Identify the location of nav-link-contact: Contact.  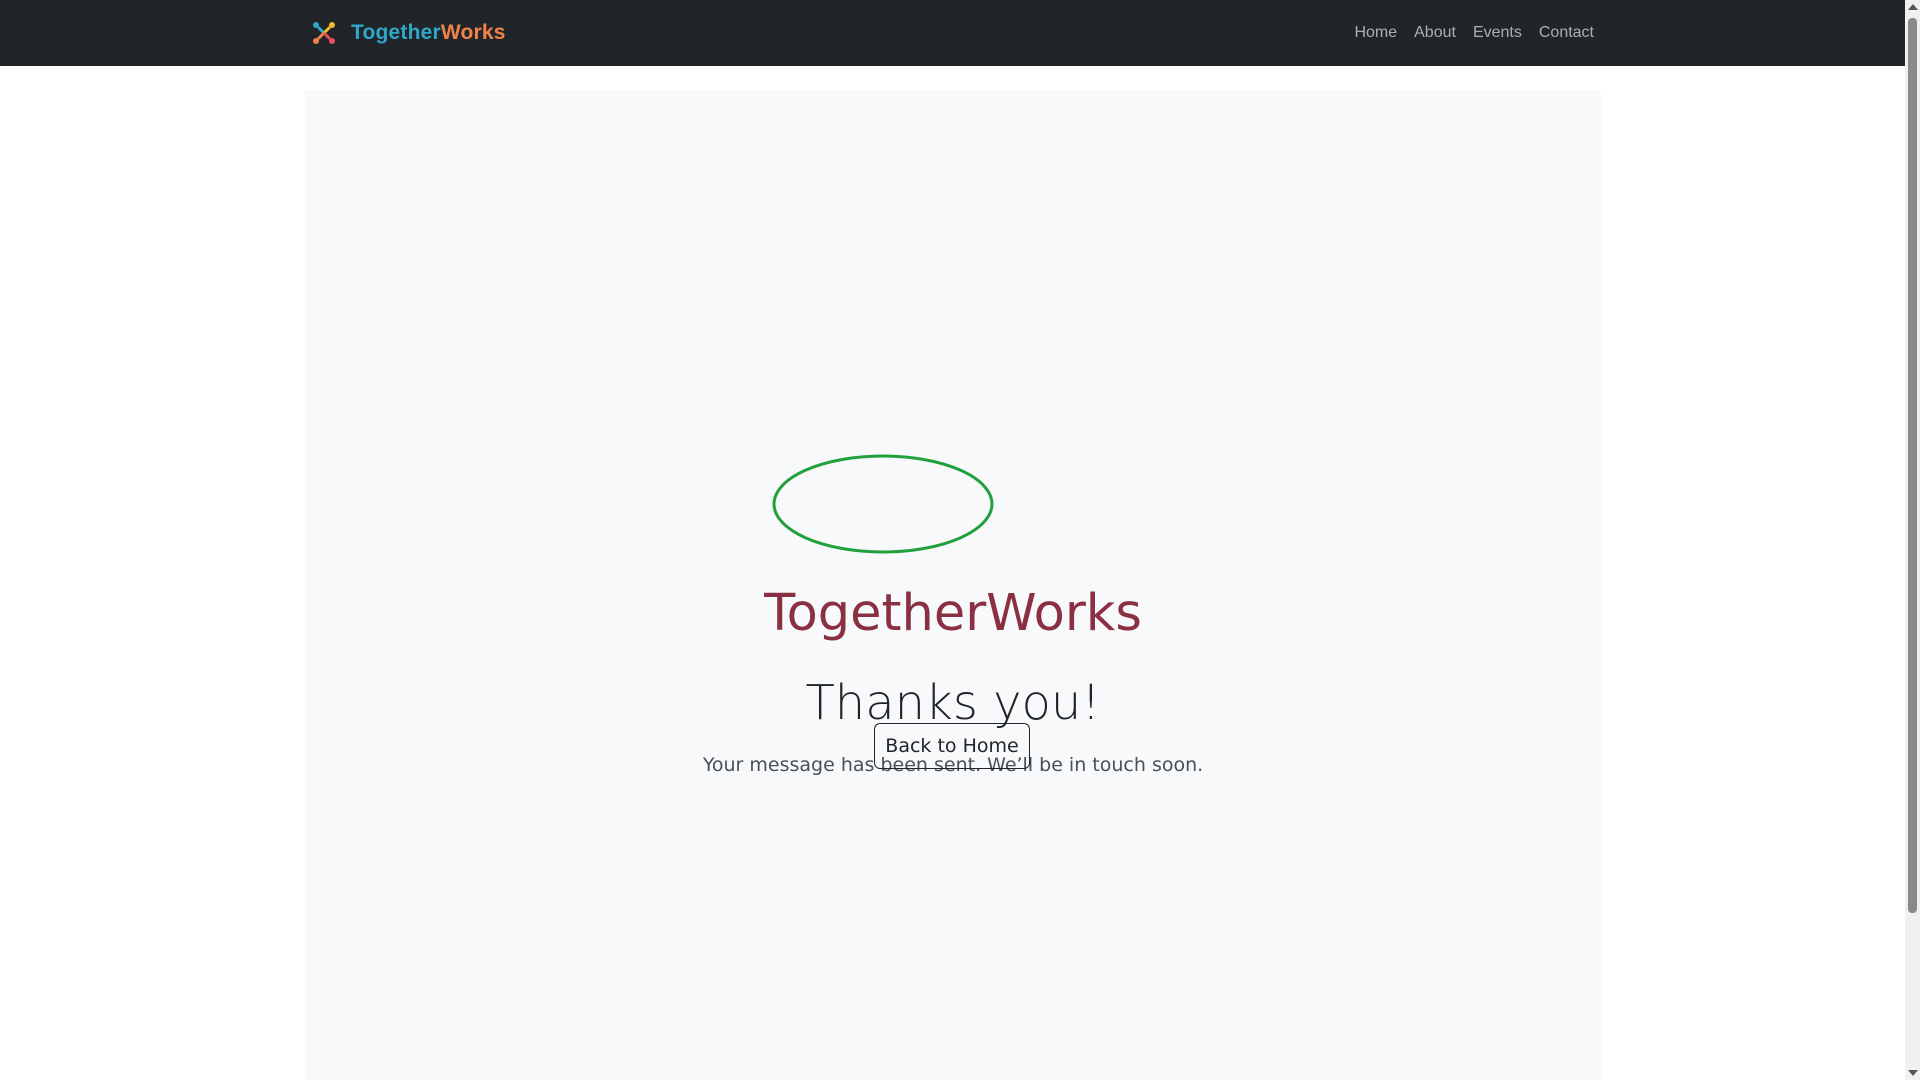
(1566, 33).